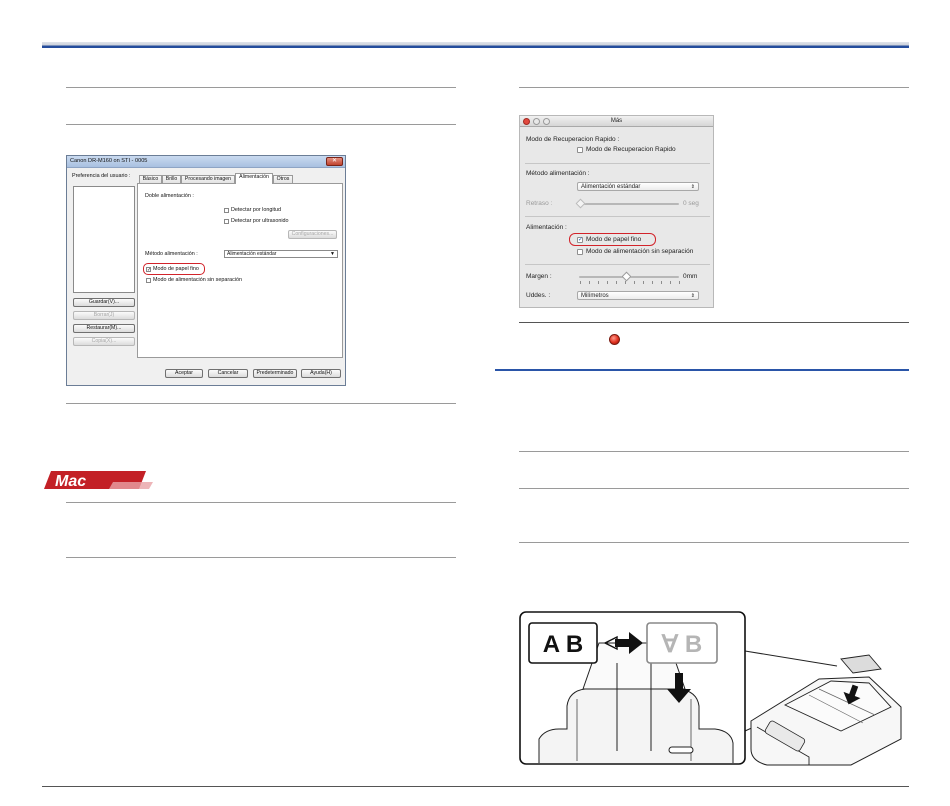 This screenshot has height=806, width=950. What do you see at coordinates (101, 176) in the screenshot?
I see `user-preference-label: Preferencia del usuario :` at bounding box center [101, 176].